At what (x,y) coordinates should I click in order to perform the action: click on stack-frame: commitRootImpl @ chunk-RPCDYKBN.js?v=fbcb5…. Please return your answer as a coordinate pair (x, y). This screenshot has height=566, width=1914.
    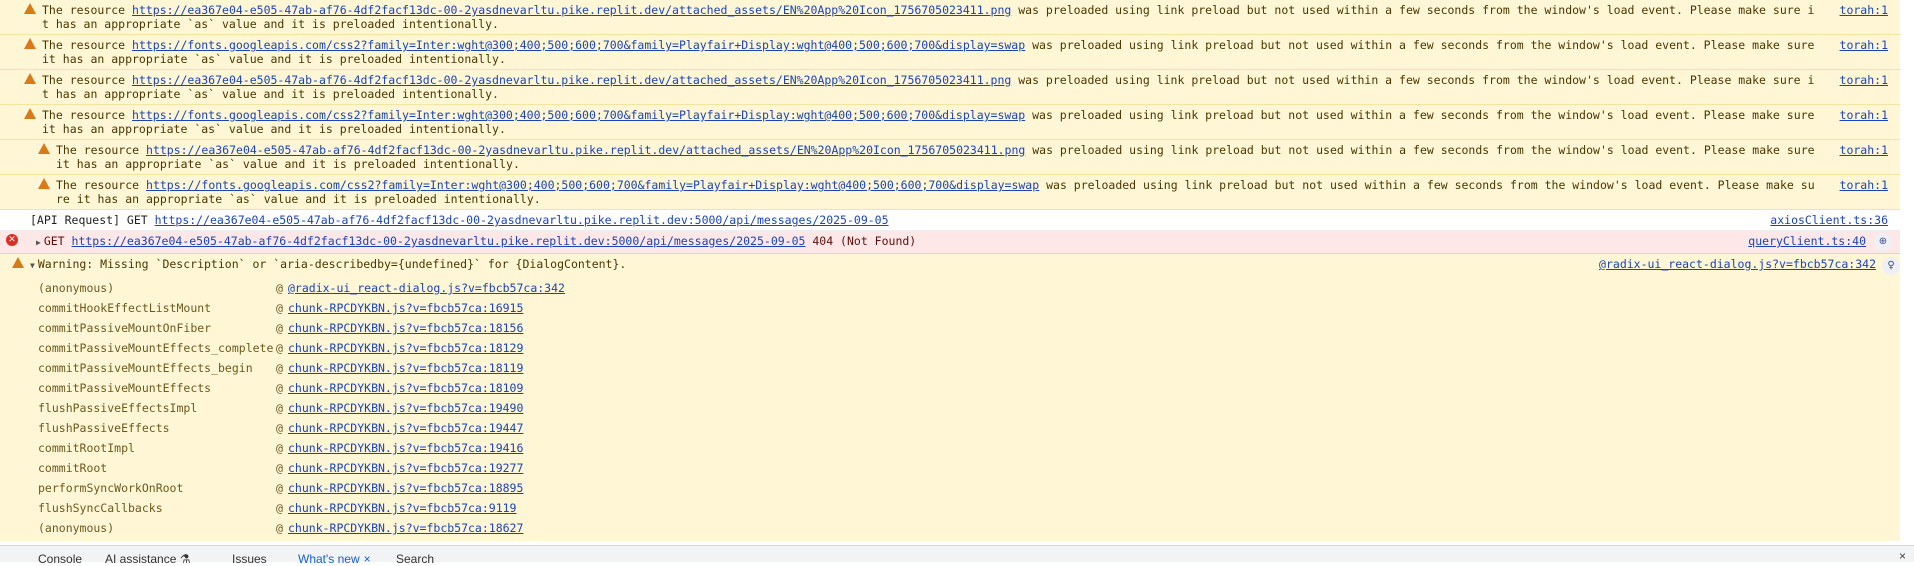
    Looking at the image, I should click on (950, 448).